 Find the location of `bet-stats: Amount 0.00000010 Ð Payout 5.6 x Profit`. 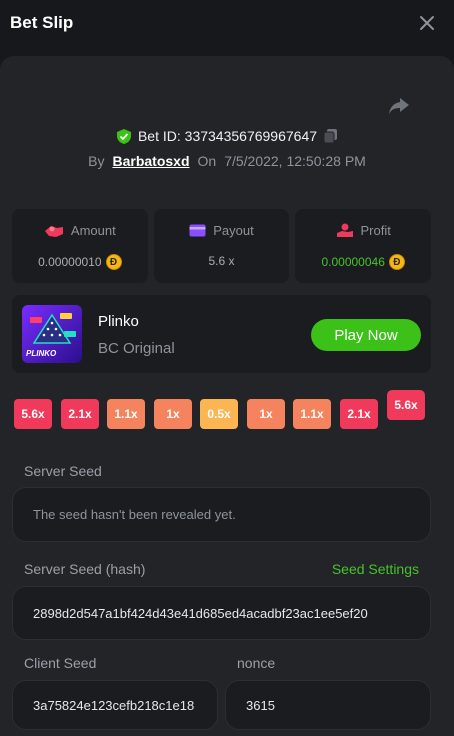

bet-stats: Amount 0.00000010 Ð Payout 5.6 x Profit is located at coordinates (222, 246).